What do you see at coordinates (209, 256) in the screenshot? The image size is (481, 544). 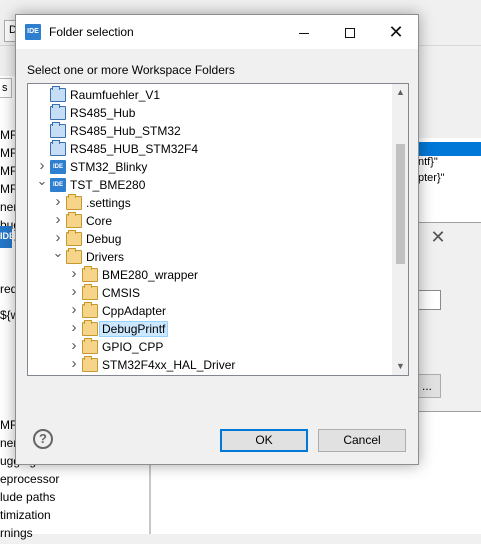 I see `tree-item: ⌄ Drivers` at bounding box center [209, 256].